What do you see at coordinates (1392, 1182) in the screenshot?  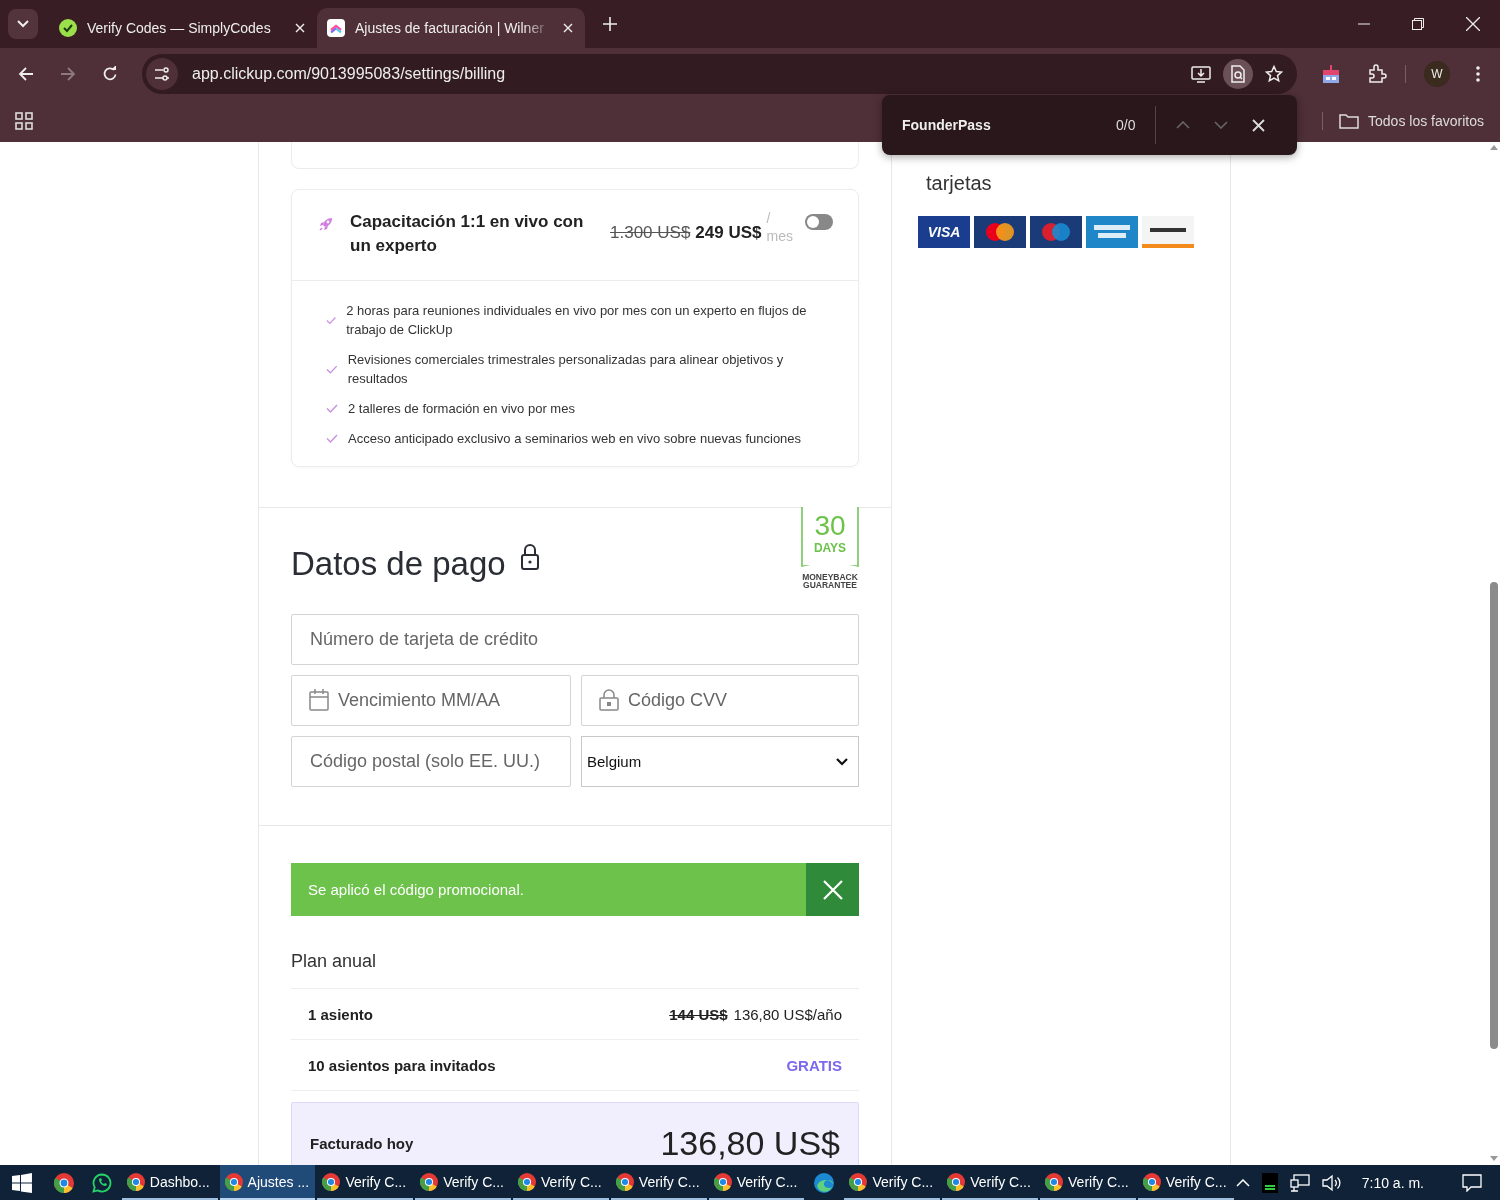 I see `clock: 7:10 a. m.` at bounding box center [1392, 1182].